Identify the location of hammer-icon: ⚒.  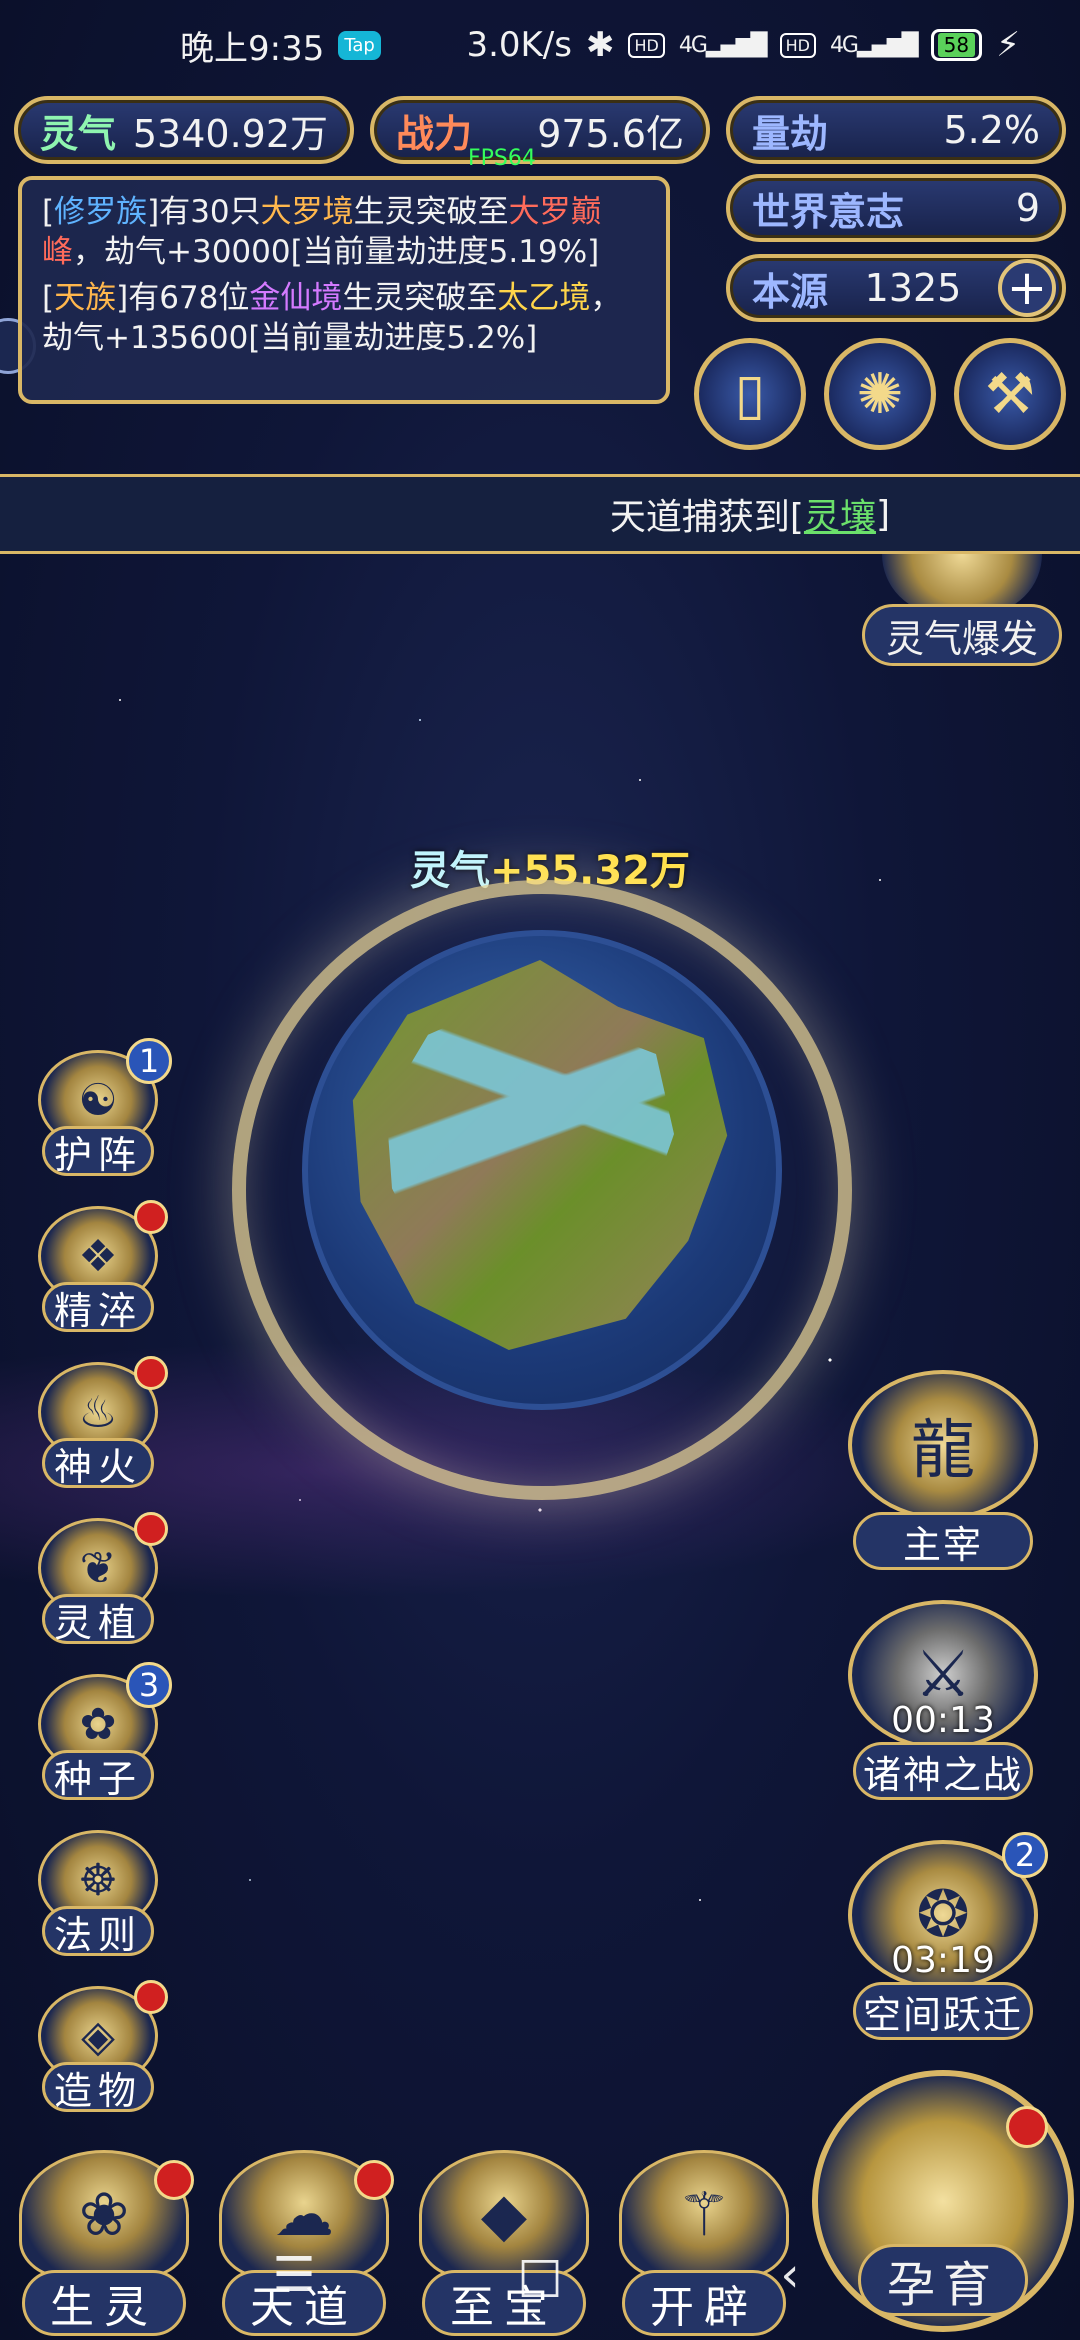
(1010, 394).